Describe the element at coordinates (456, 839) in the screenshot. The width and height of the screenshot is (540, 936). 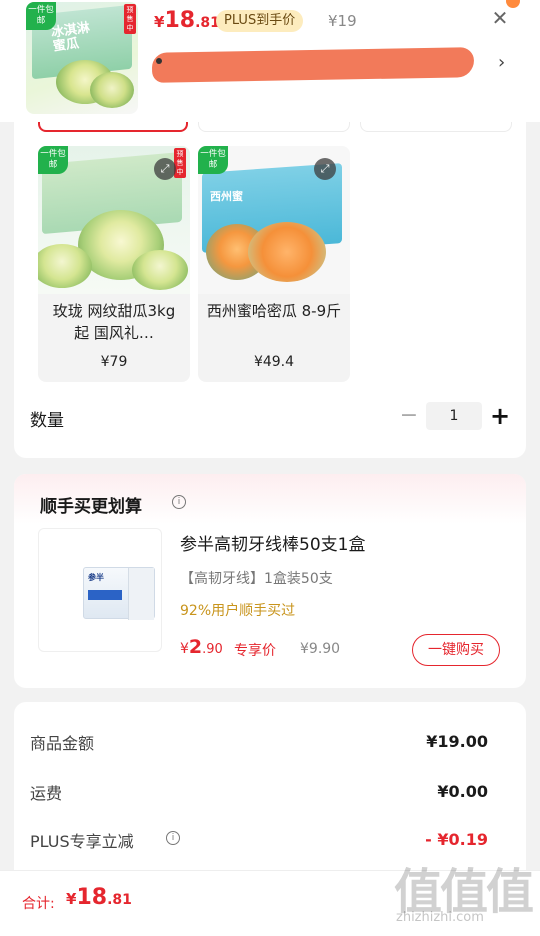
I see `cost-value: - ¥0.19` at that location.